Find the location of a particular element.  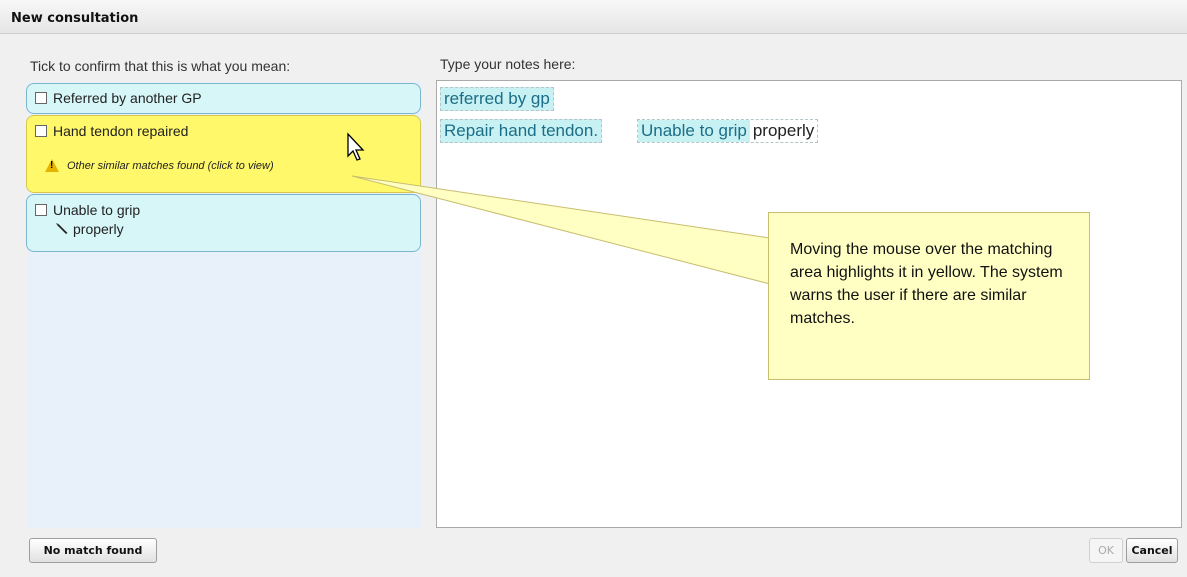

mouse-cursor-icon is located at coordinates (356, 146).